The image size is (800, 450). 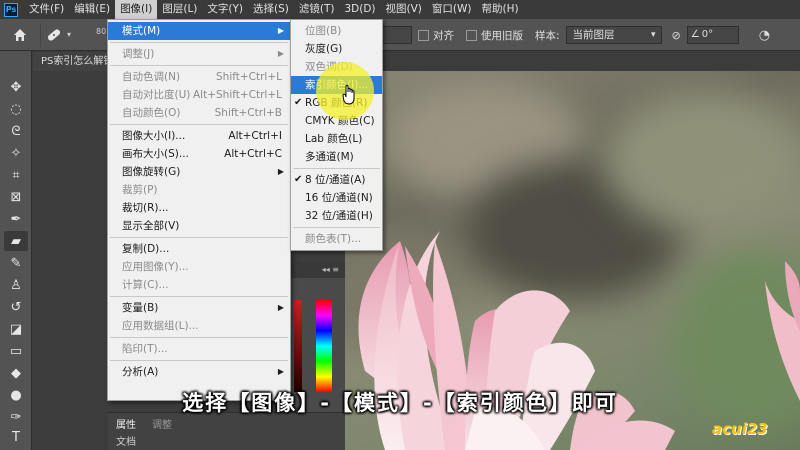 What do you see at coordinates (593, 35) in the screenshot?
I see `sample-value: 当前图层` at bounding box center [593, 35].